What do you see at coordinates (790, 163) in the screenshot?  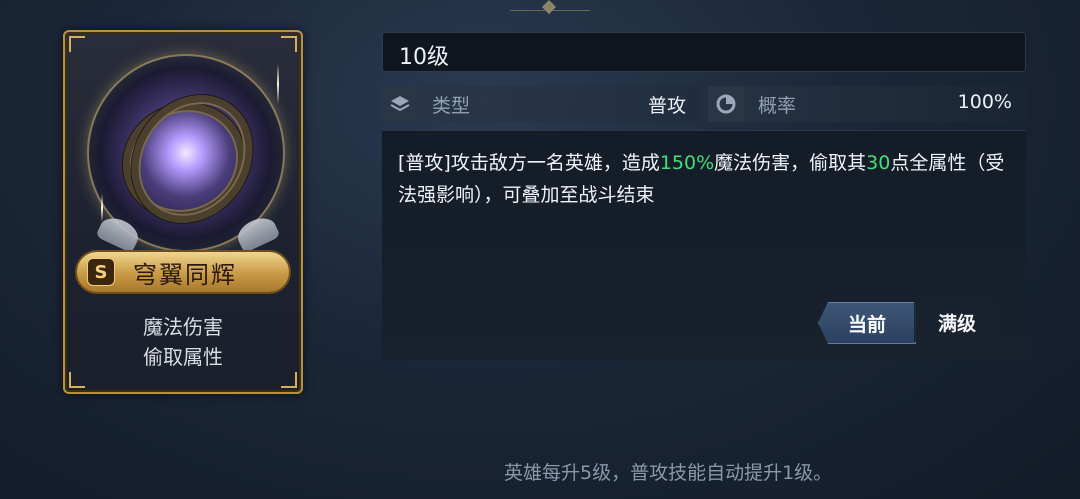 I see `description-text: 魔法伤害，偷取其` at bounding box center [790, 163].